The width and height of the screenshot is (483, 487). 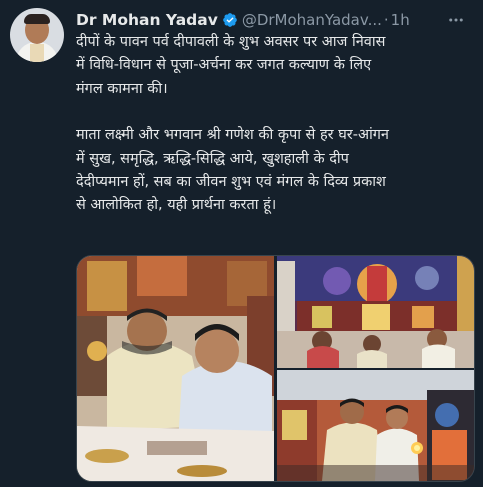 I want to click on verified-badge-icon, so click(x=229, y=20).